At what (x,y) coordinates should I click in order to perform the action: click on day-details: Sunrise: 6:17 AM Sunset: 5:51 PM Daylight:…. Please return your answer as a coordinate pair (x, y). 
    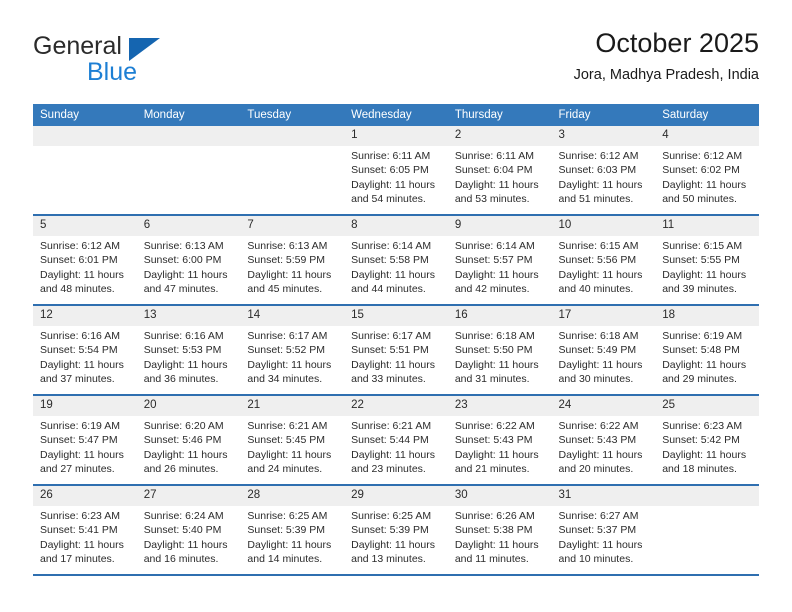
    Looking at the image, I should click on (396, 356).